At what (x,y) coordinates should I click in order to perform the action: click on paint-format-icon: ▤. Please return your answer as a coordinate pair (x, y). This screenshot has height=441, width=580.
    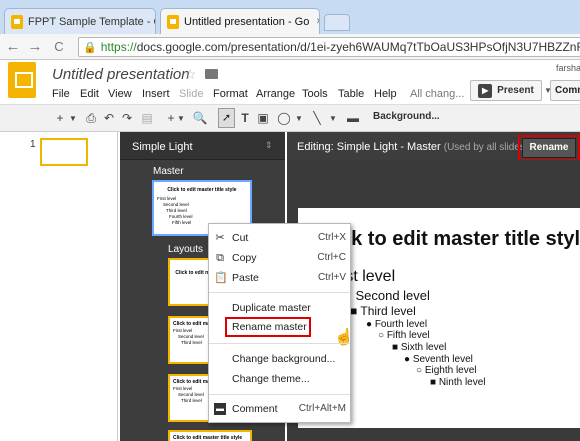
    Looking at the image, I should click on (147, 118).